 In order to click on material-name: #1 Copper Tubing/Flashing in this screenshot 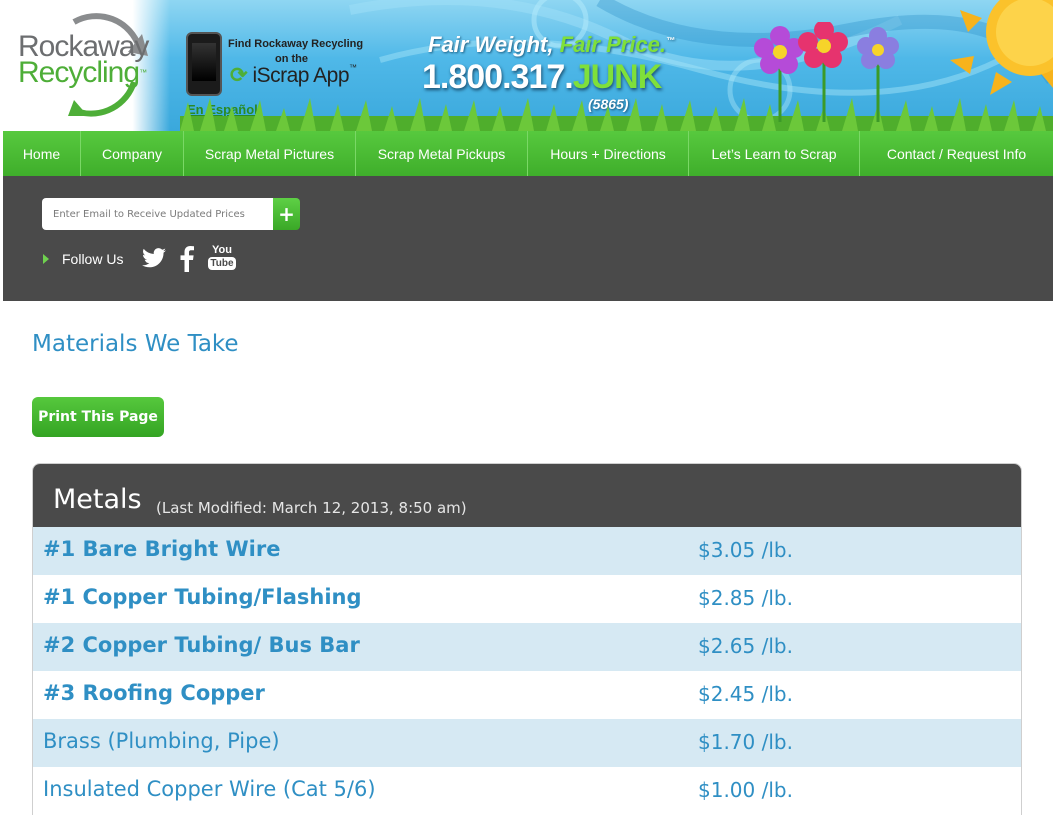, I will do `click(202, 597)`.